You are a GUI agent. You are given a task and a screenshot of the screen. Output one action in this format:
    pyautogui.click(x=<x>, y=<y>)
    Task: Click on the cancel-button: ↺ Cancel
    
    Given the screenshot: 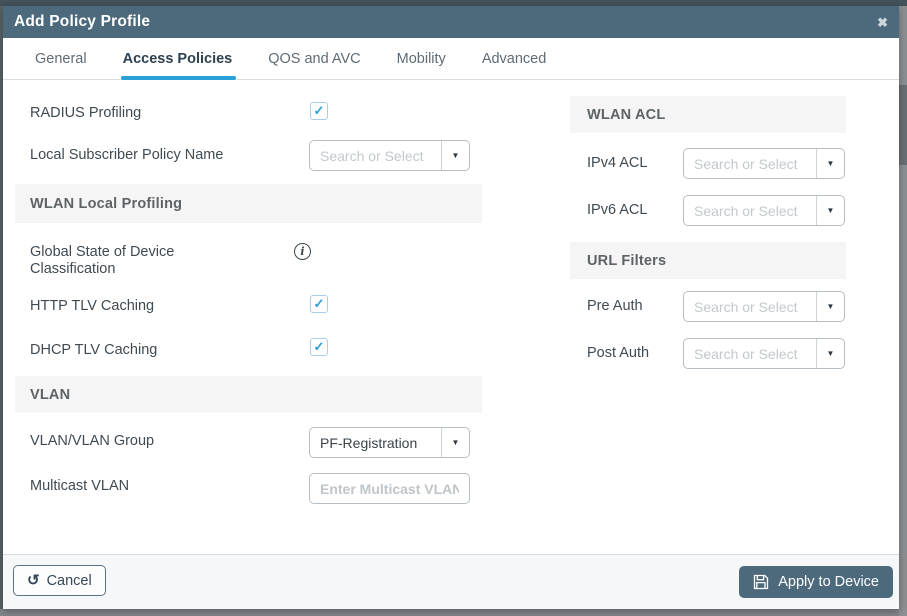 What is the action you would take?
    pyautogui.click(x=59, y=580)
    